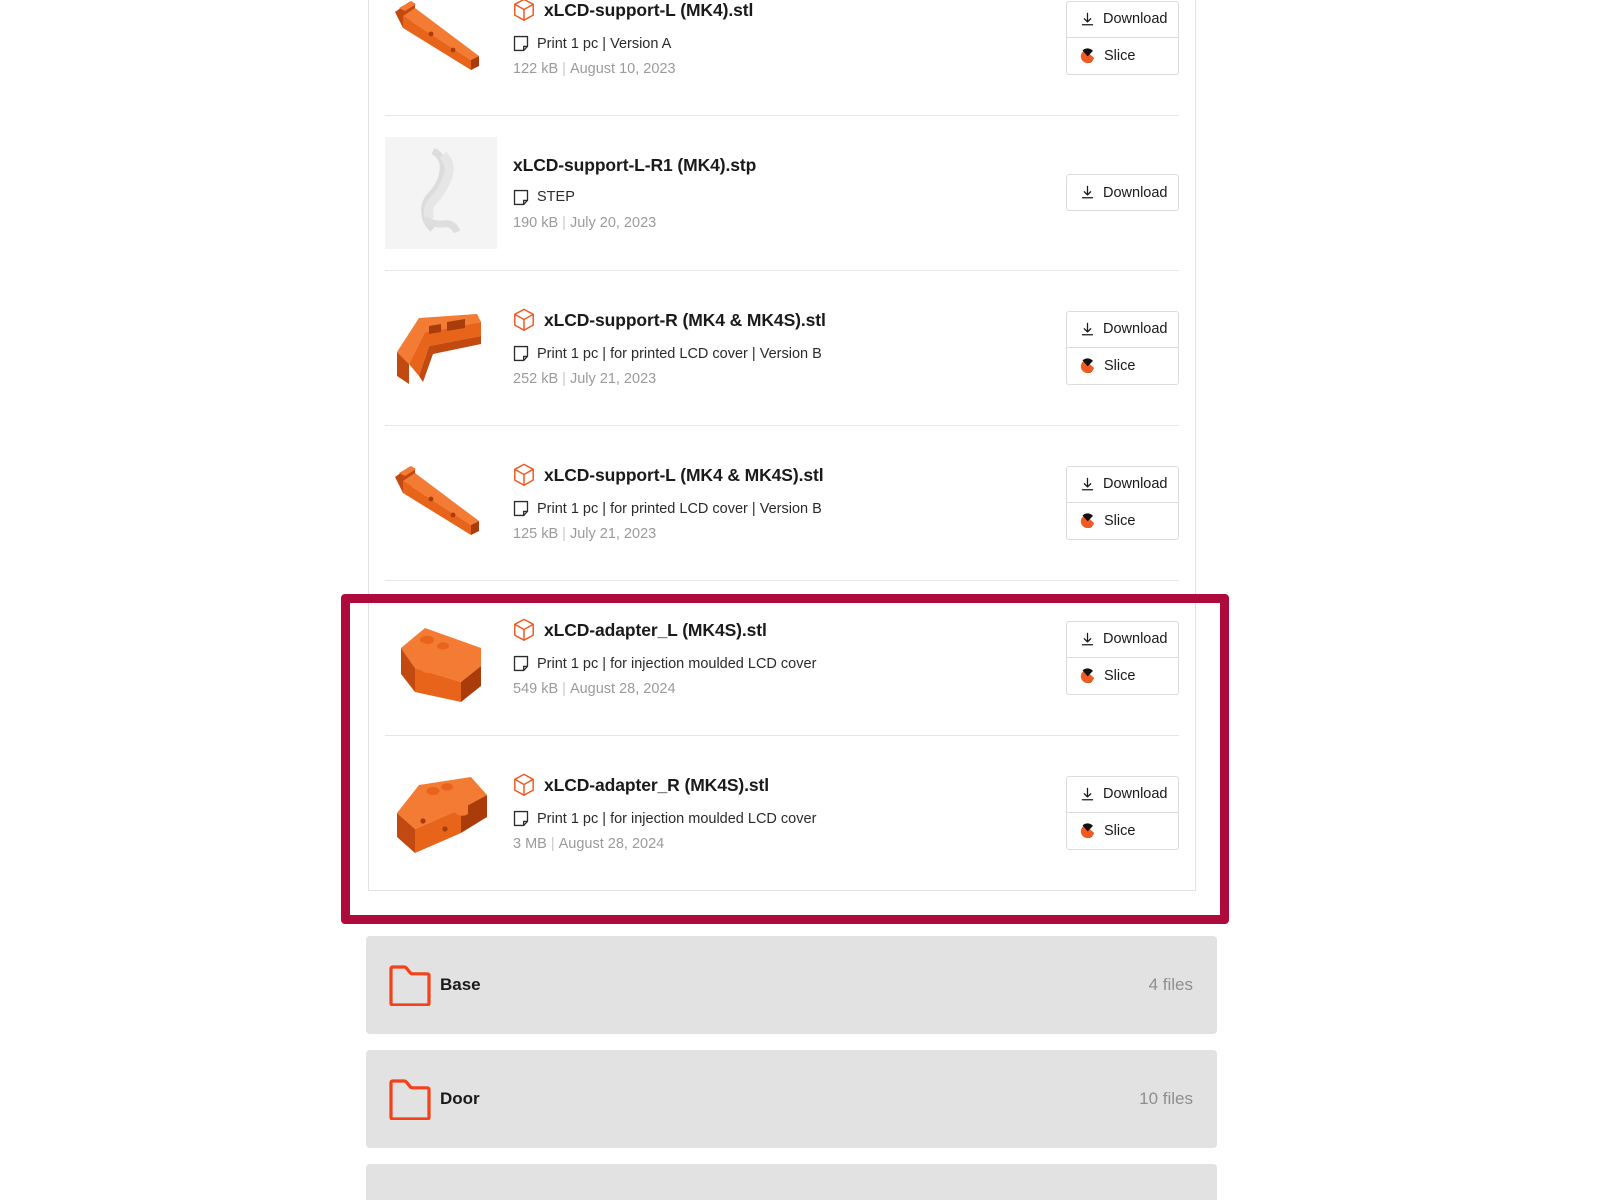  I want to click on folder-row-next-partial, so click(791, 1182).